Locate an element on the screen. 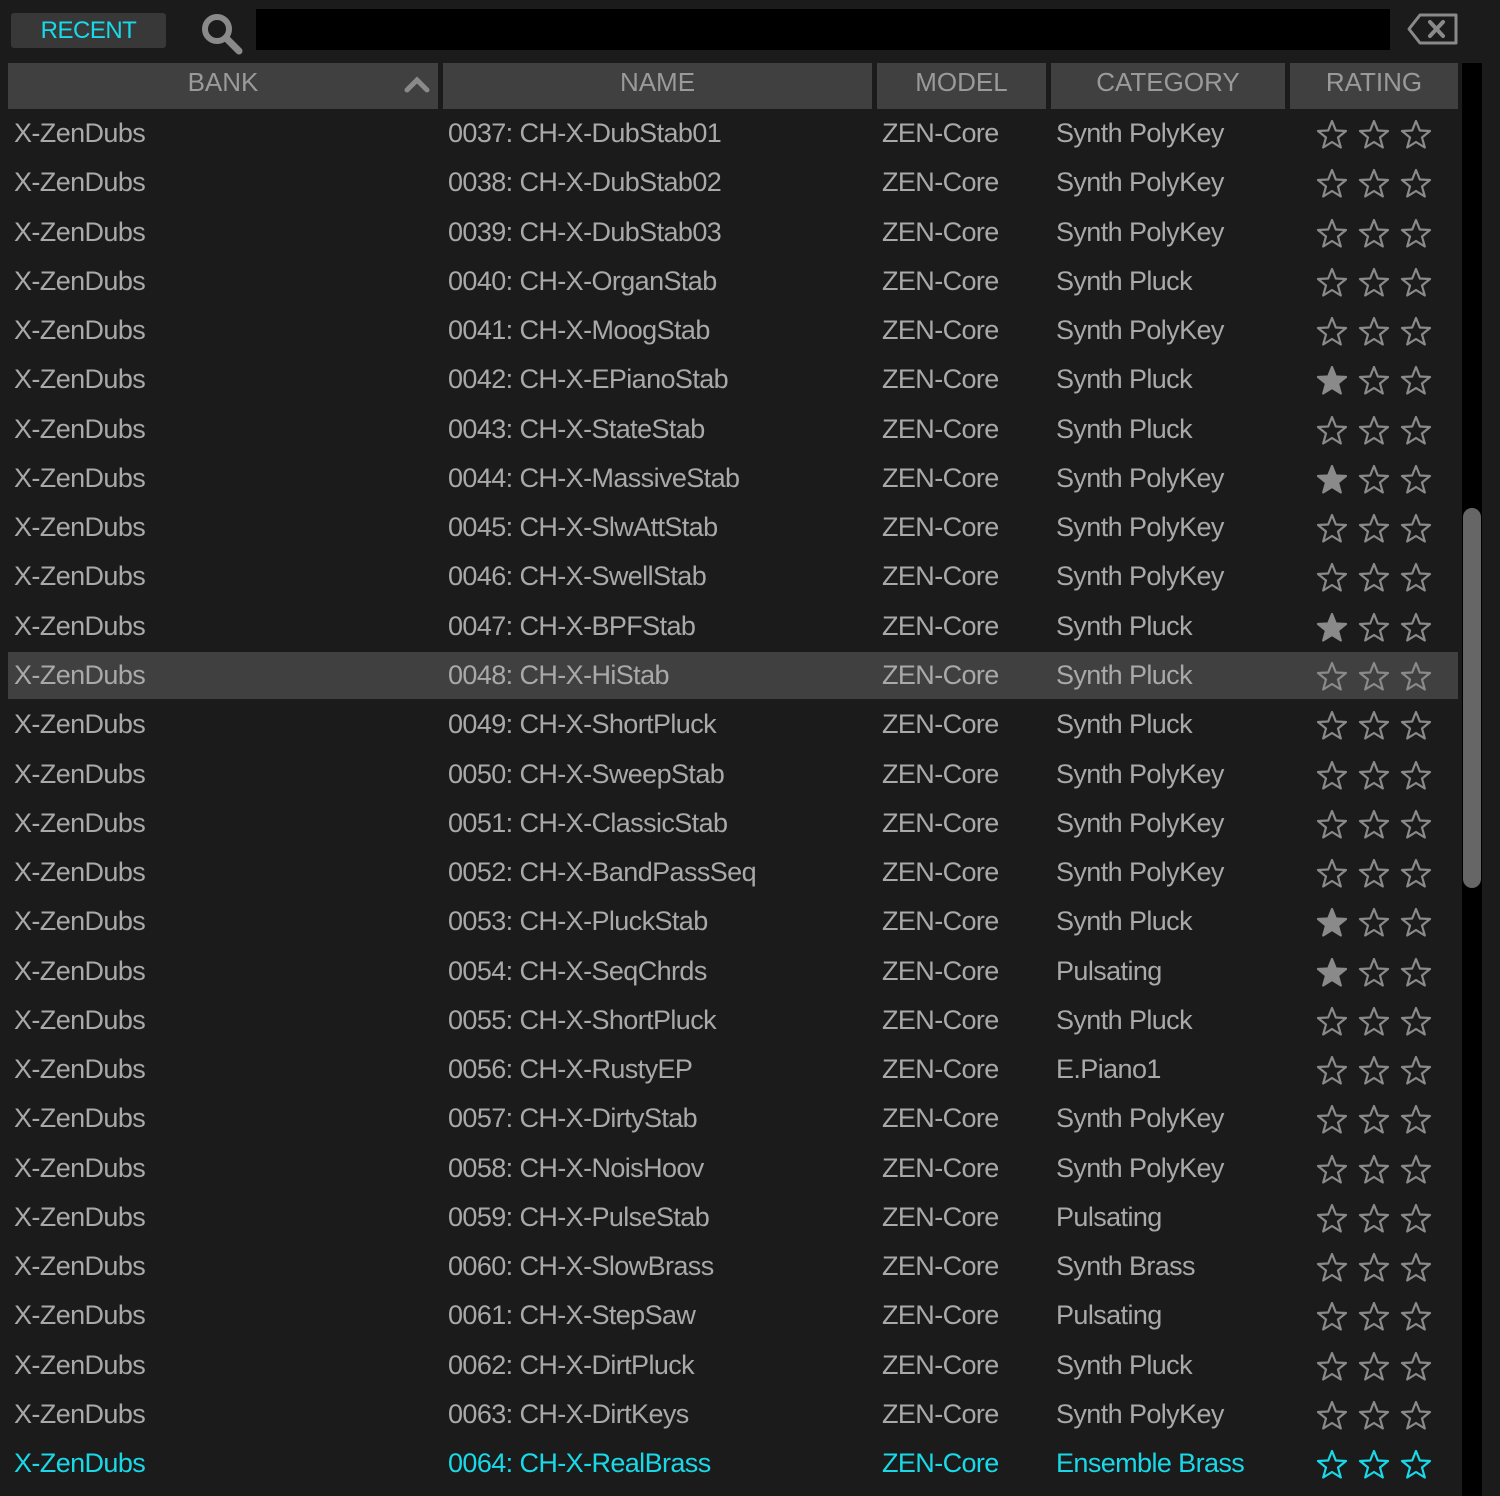 The height and width of the screenshot is (1496, 1500). column-header-name: NAME is located at coordinates (657, 86).